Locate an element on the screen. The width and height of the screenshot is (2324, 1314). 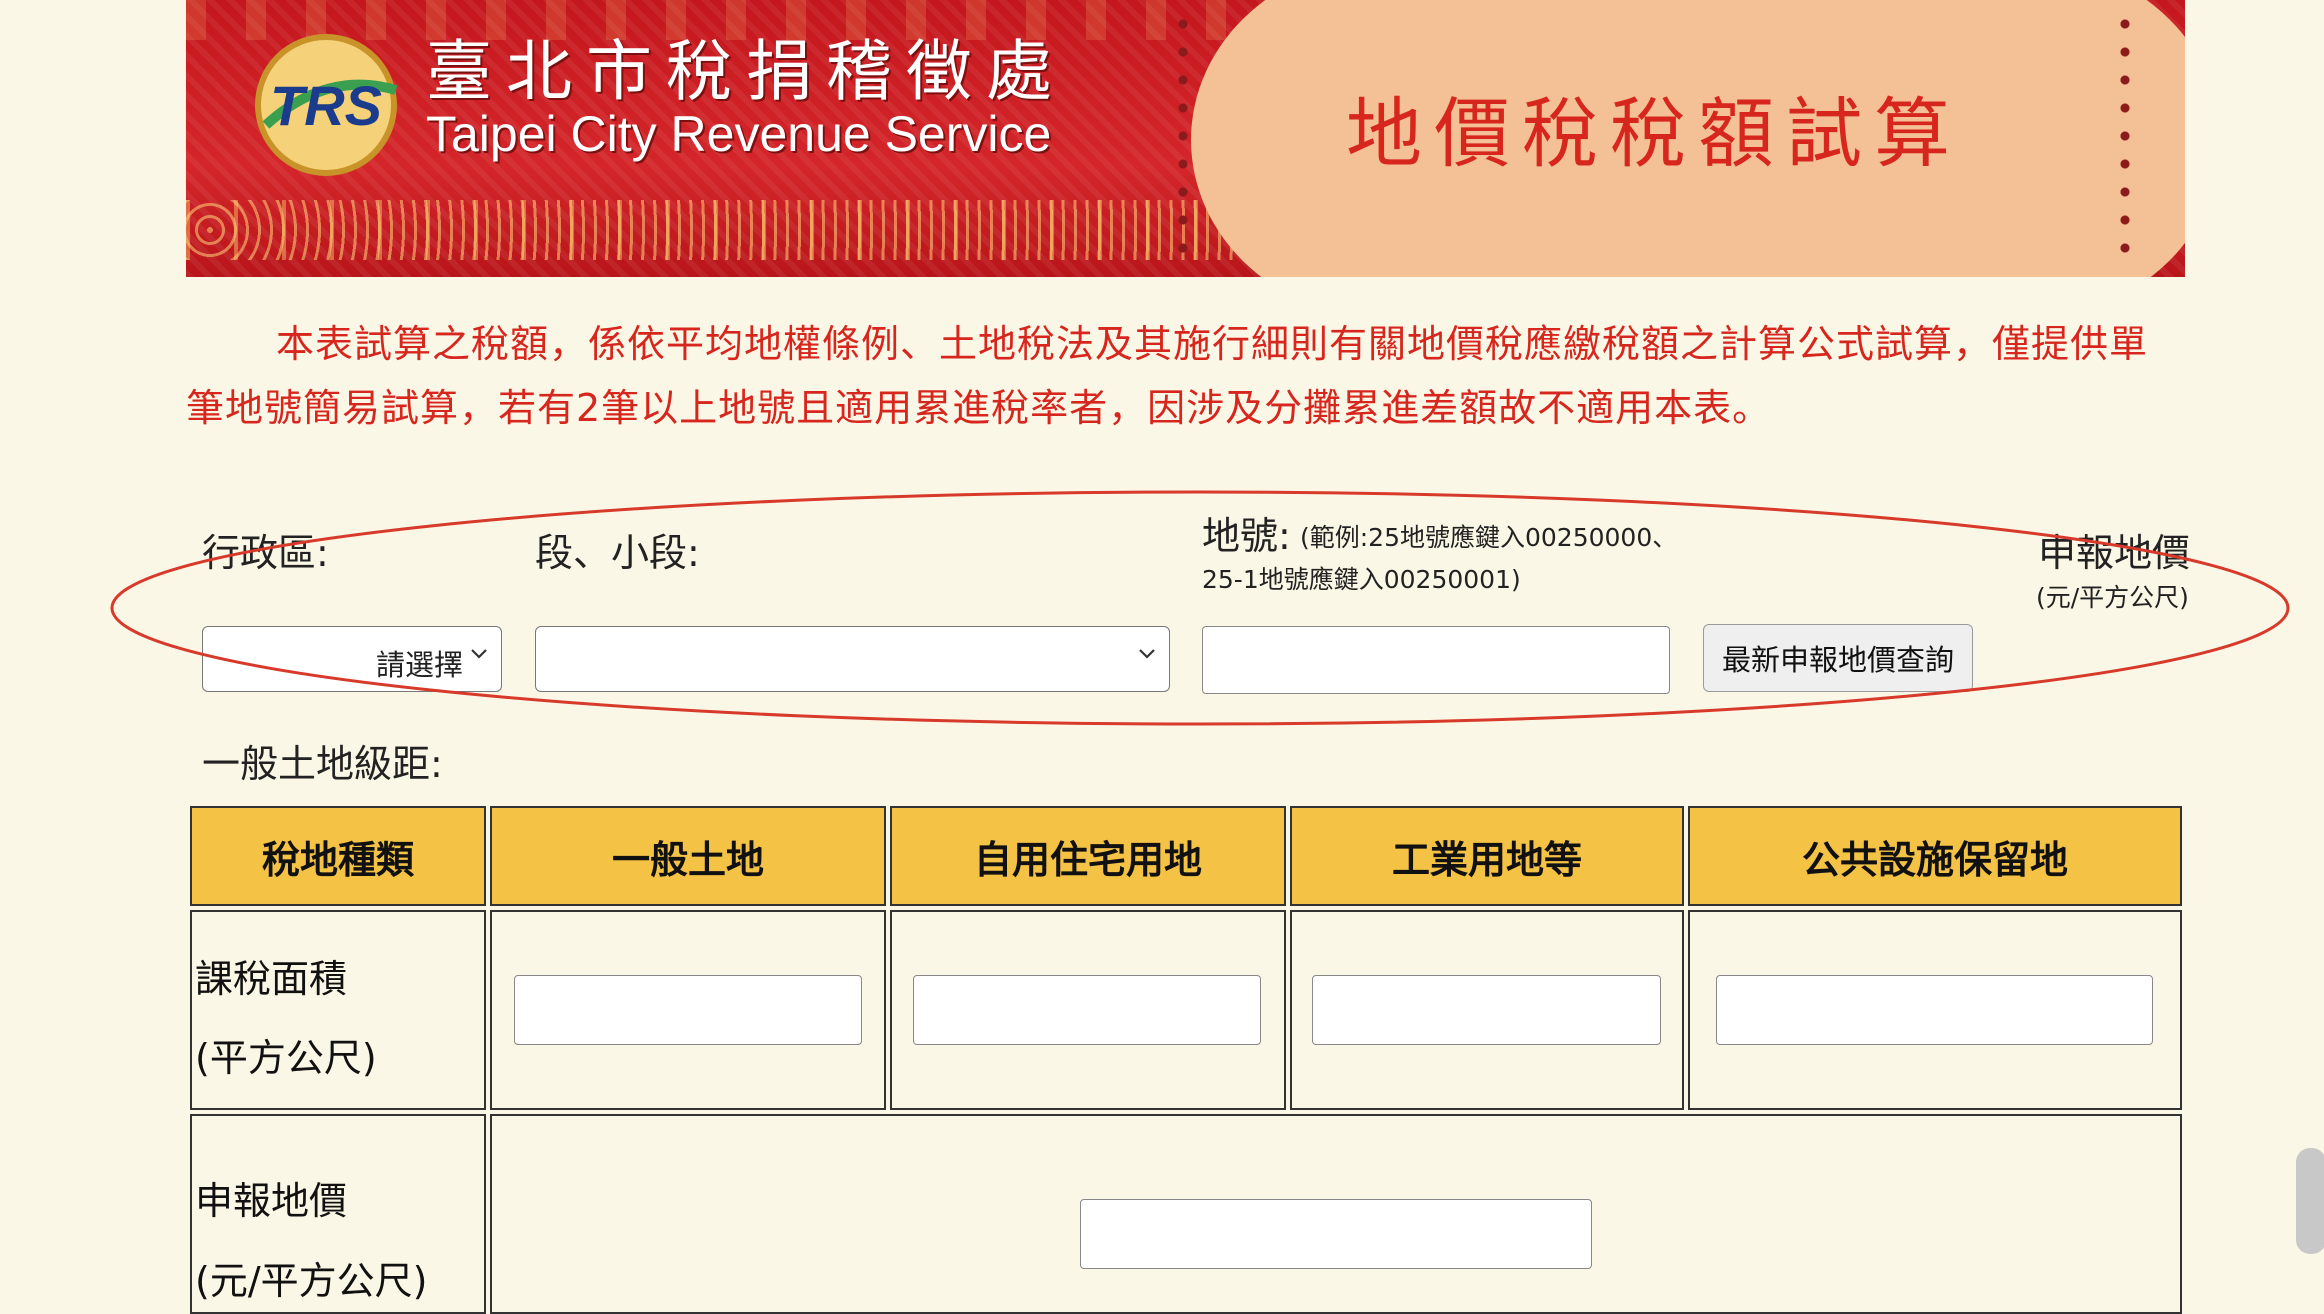
header-cell-land-type: 稅地種類 is located at coordinates (338, 856).